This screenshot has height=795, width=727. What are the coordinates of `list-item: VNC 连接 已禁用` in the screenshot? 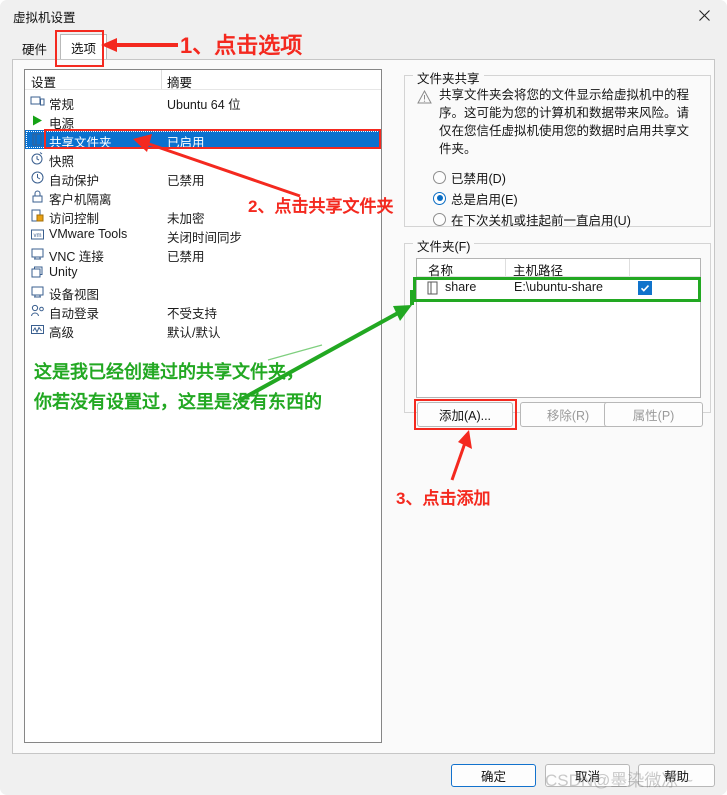 It's located at (203, 254).